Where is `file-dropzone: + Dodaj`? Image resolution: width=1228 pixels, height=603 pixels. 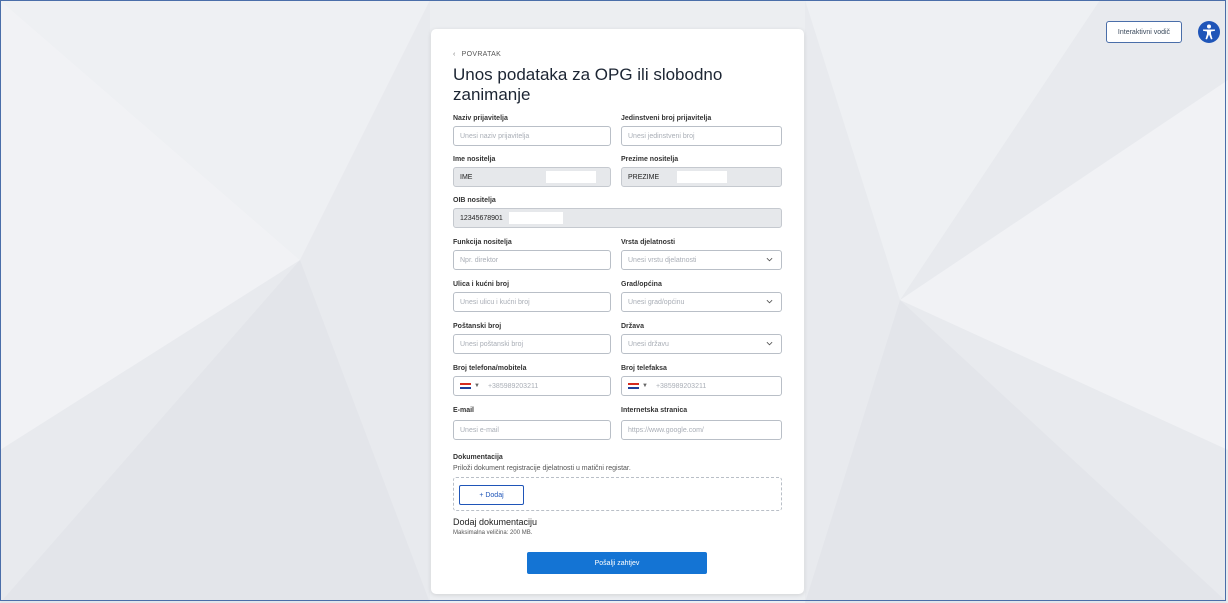
file-dropzone: + Dodaj is located at coordinates (617, 494).